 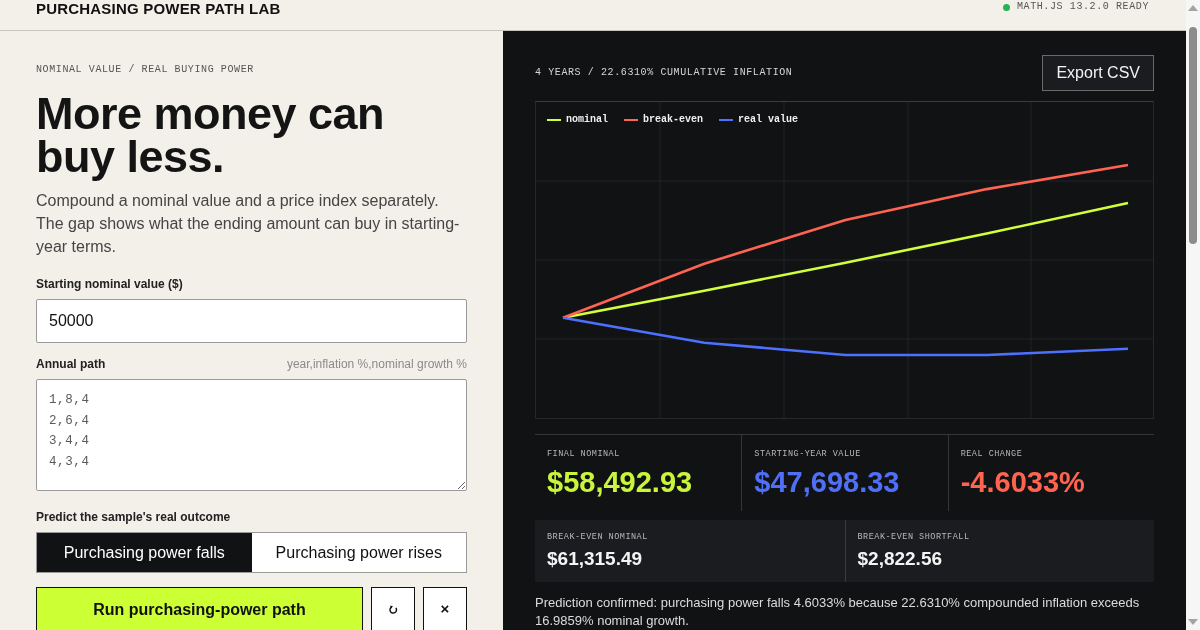 What do you see at coordinates (1193, 622) in the screenshot?
I see `scroll-down-icon` at bounding box center [1193, 622].